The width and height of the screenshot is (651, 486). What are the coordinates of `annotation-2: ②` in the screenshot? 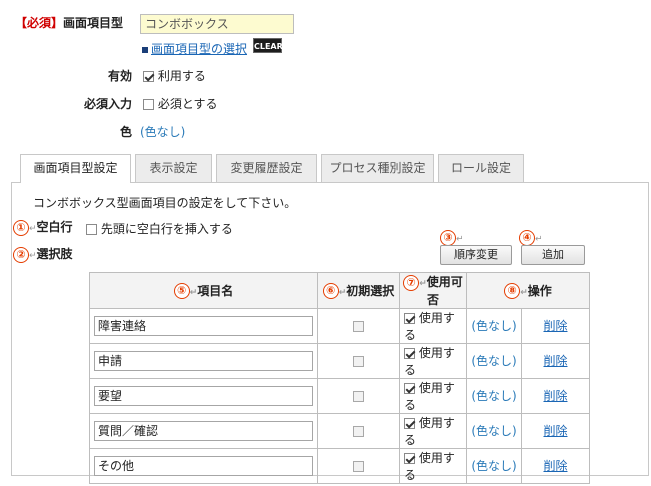 It's located at (21, 254).